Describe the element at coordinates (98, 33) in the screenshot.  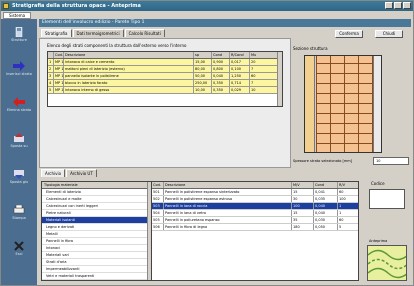
I see `tab-dati-termoigrometrici: Dati termoigrometrici` at that location.